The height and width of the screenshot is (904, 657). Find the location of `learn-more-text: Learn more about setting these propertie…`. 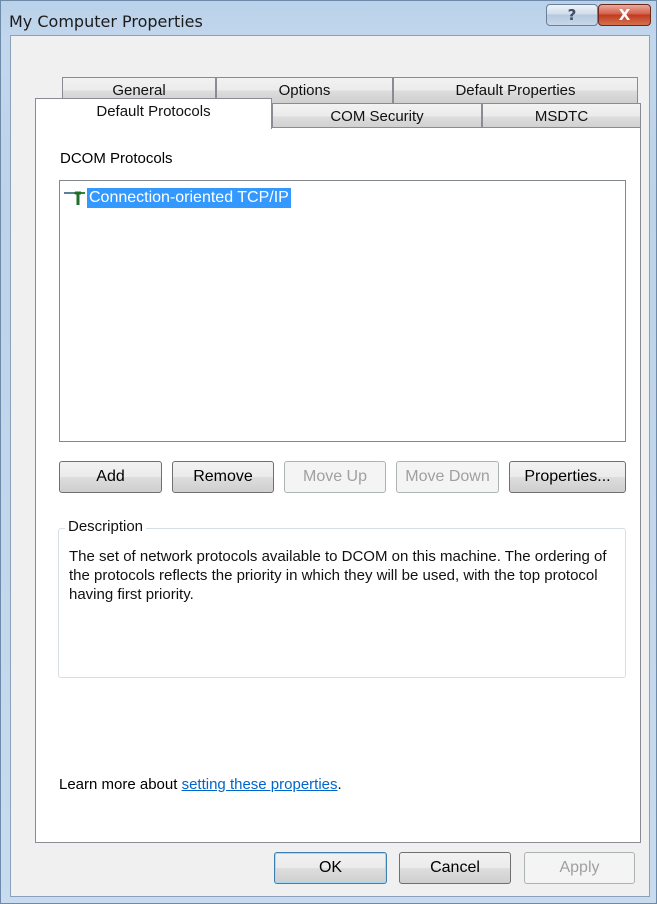

learn-more-text: Learn more about setting these propertie… is located at coordinates (200, 784).